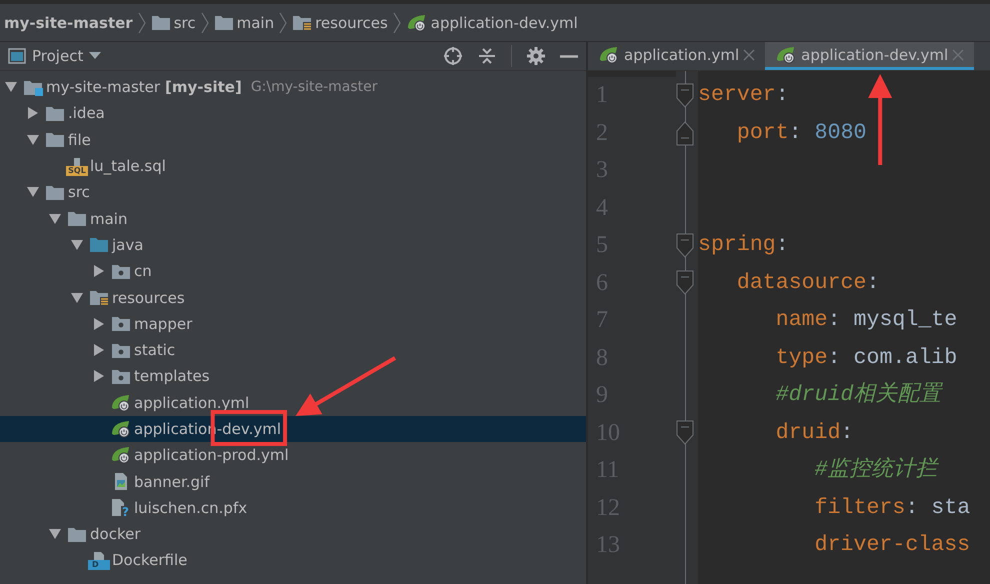 This screenshot has height=584, width=990. What do you see at coordinates (293, 323) in the screenshot?
I see `tree-item: mapper` at bounding box center [293, 323].